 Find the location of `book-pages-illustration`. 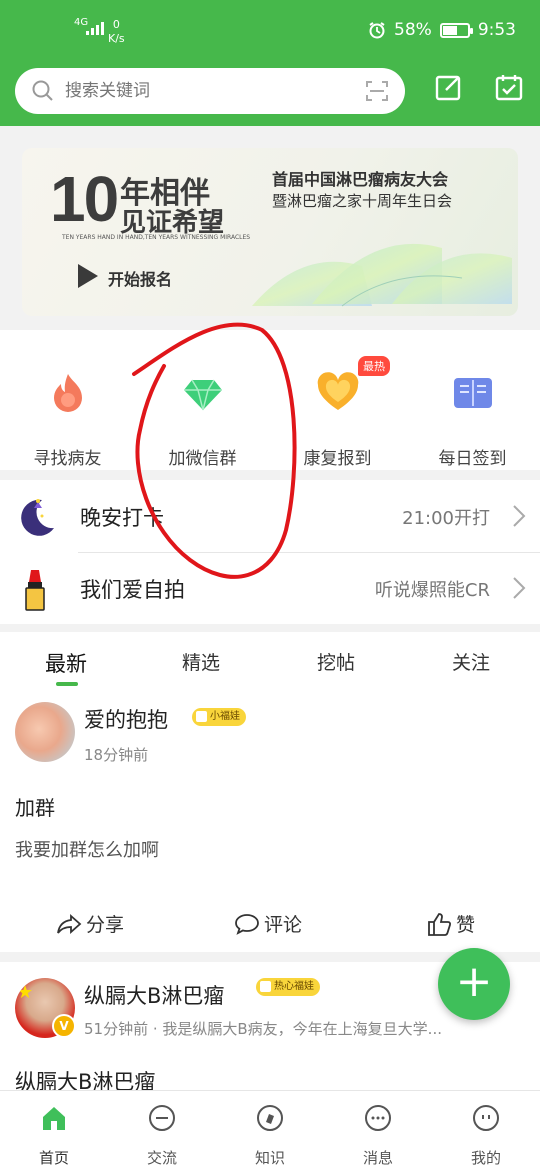

book-pages-illustration is located at coordinates (382, 275).